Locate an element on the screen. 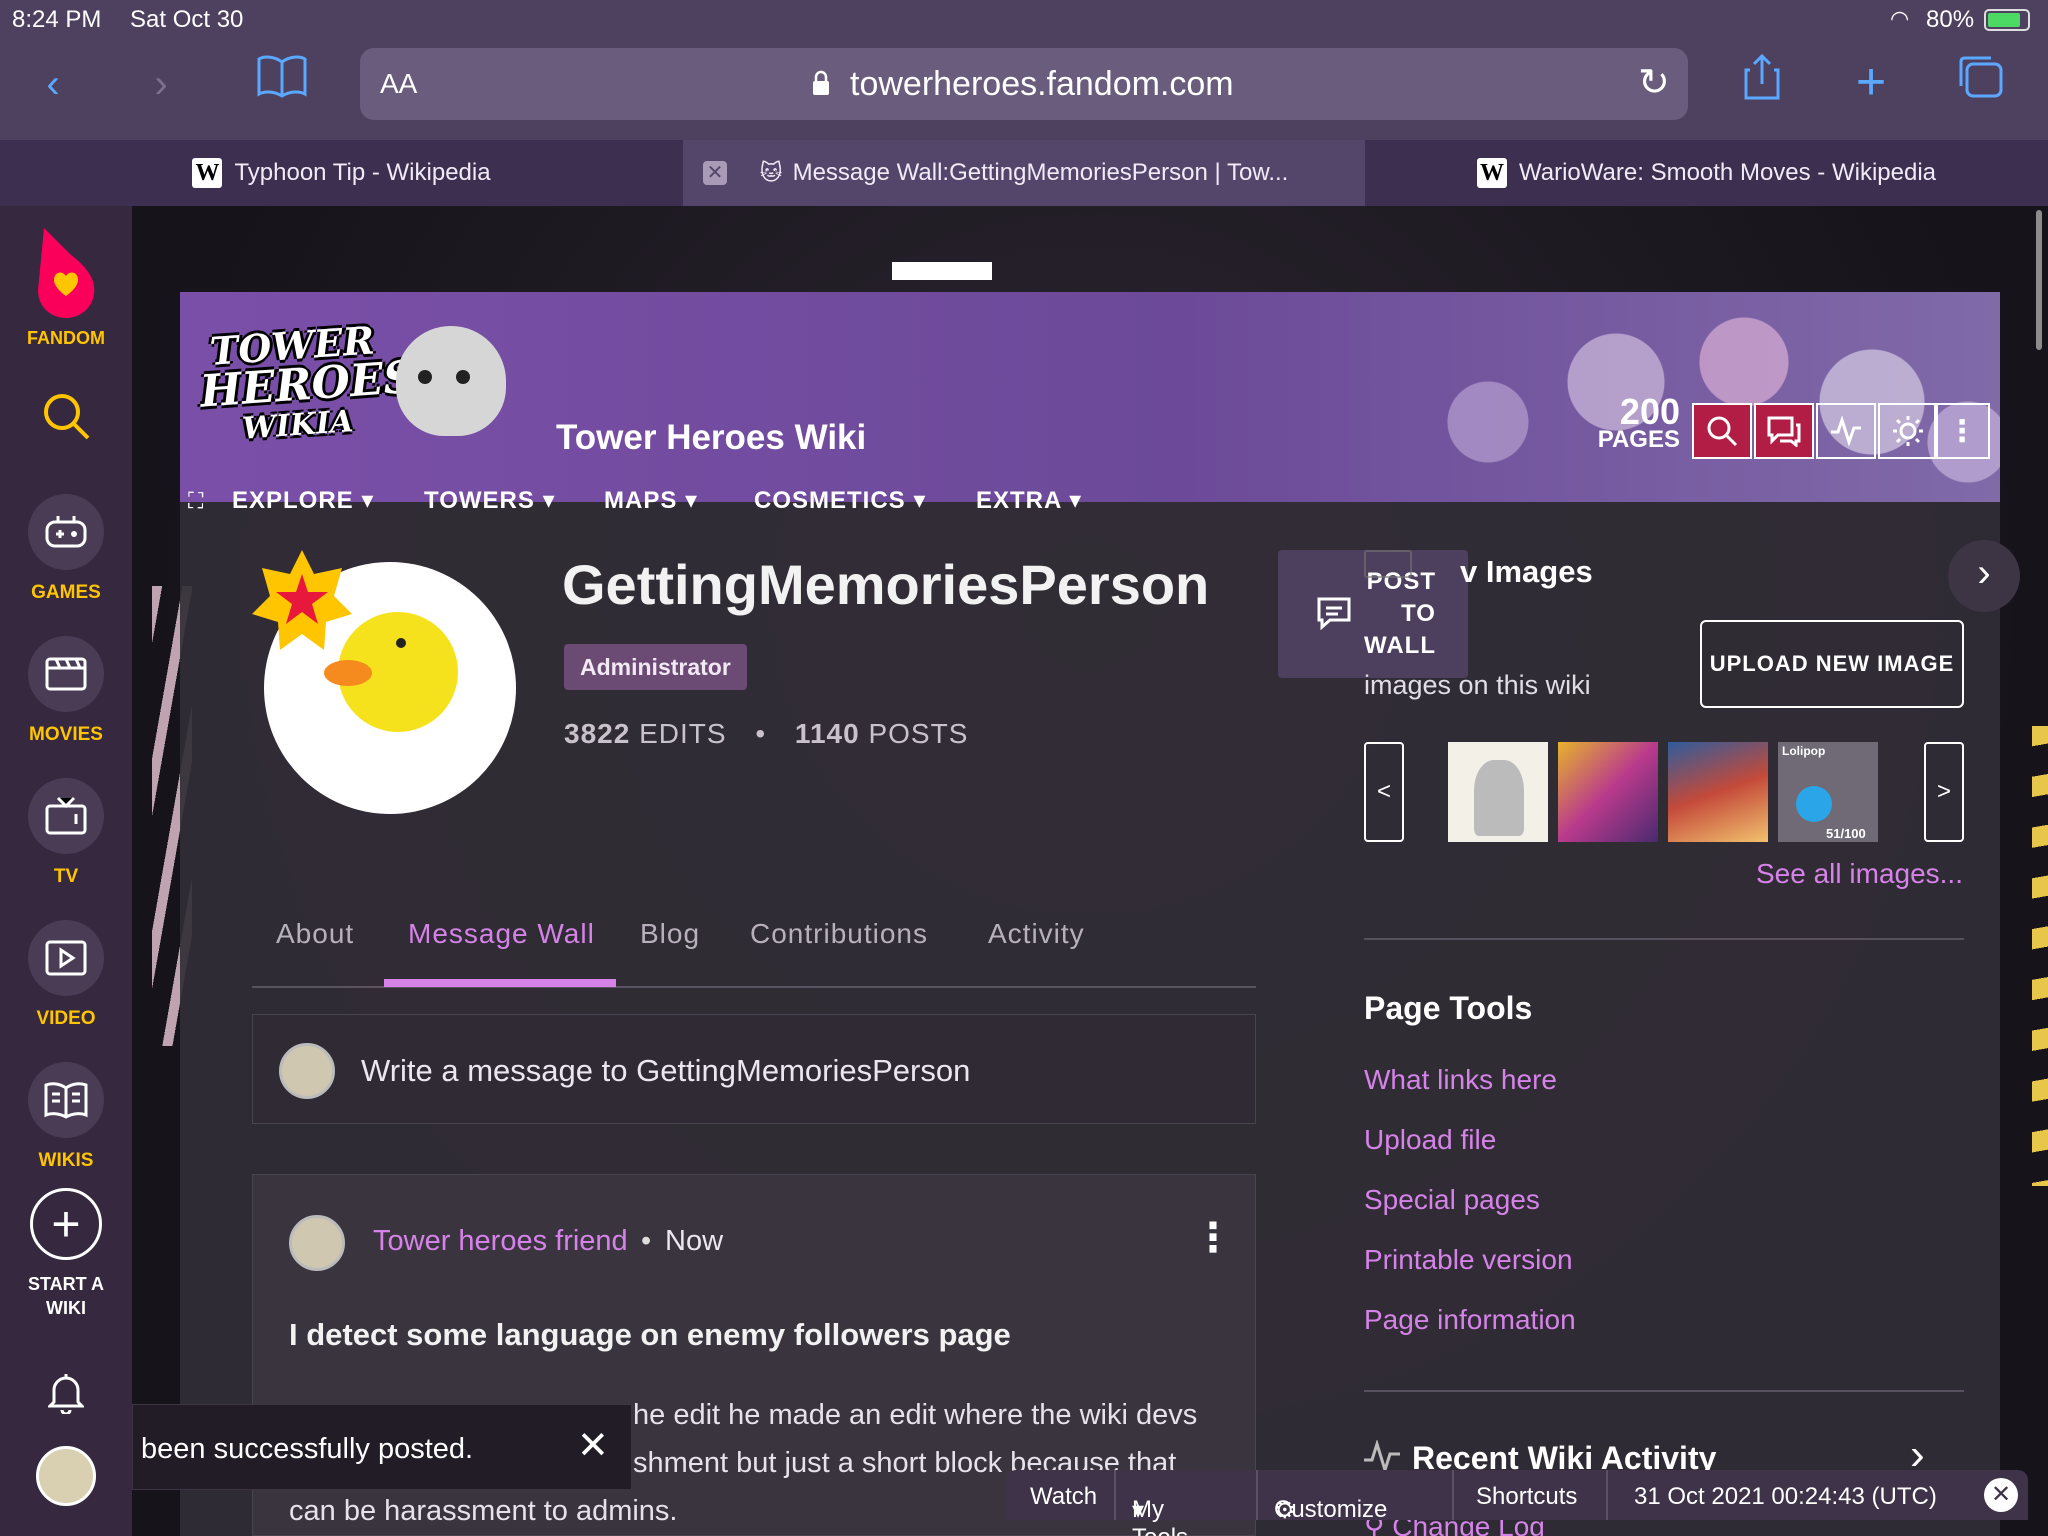 The image size is (2048, 1536). status-time: 8:24 PM is located at coordinates (57, 19).